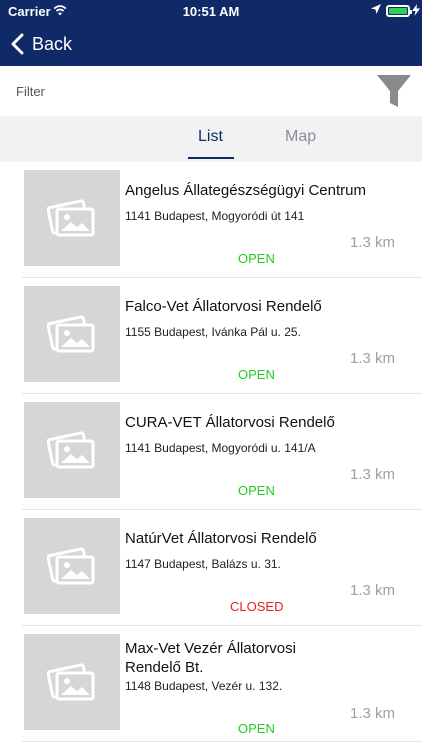 This screenshot has width=422, height=750. What do you see at coordinates (215, 216) in the screenshot?
I see `clinic-address: 1141 Budapest, Mogyoródi út 141` at bounding box center [215, 216].